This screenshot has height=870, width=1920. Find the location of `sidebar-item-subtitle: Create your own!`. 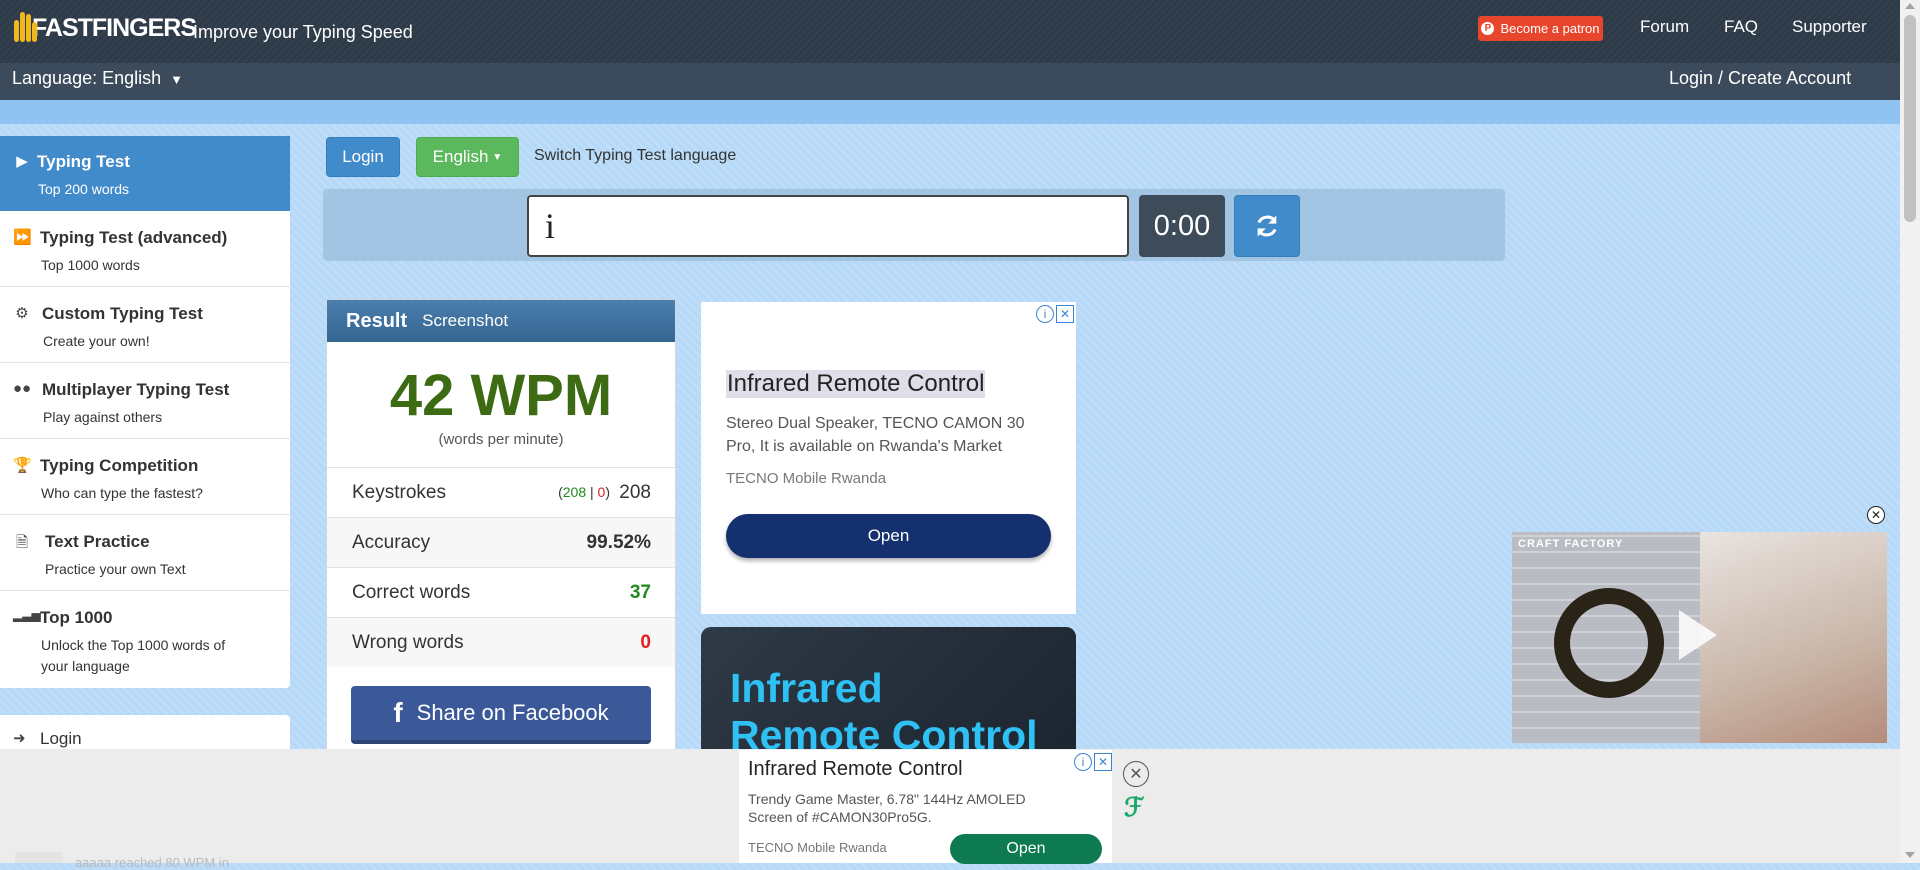

sidebar-item-subtitle: Create your own! is located at coordinates (96, 341).